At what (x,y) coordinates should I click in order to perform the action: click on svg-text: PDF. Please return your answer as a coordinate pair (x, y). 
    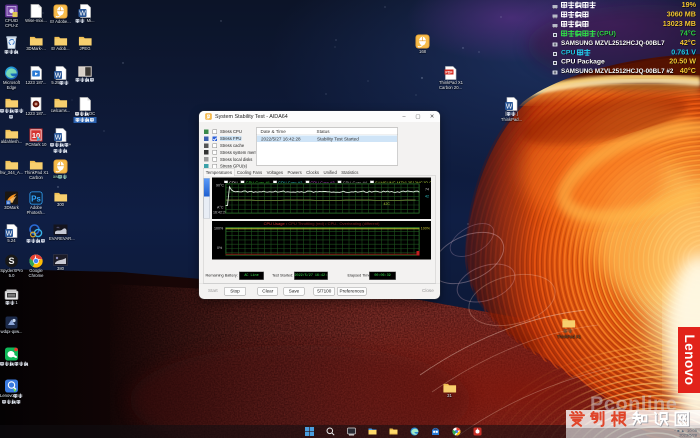
    Looking at the image, I should click on (449, 73).